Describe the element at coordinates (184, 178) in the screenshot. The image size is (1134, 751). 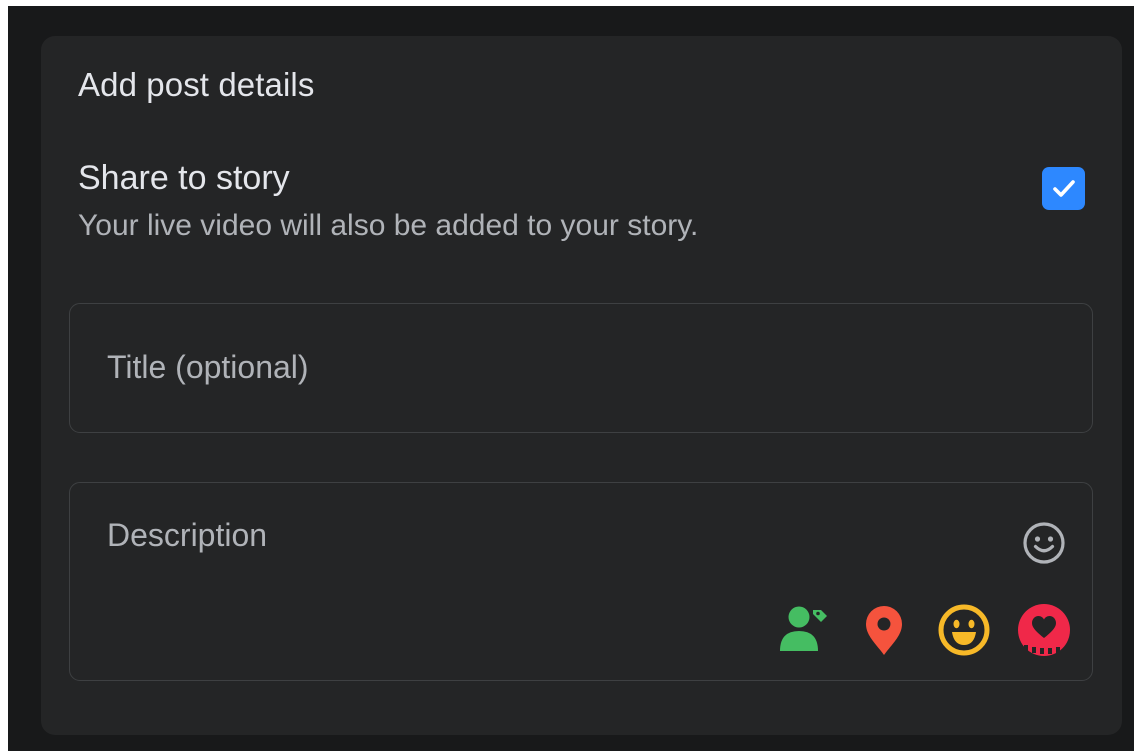
I see `share-to-story-label: Share to story` at that location.